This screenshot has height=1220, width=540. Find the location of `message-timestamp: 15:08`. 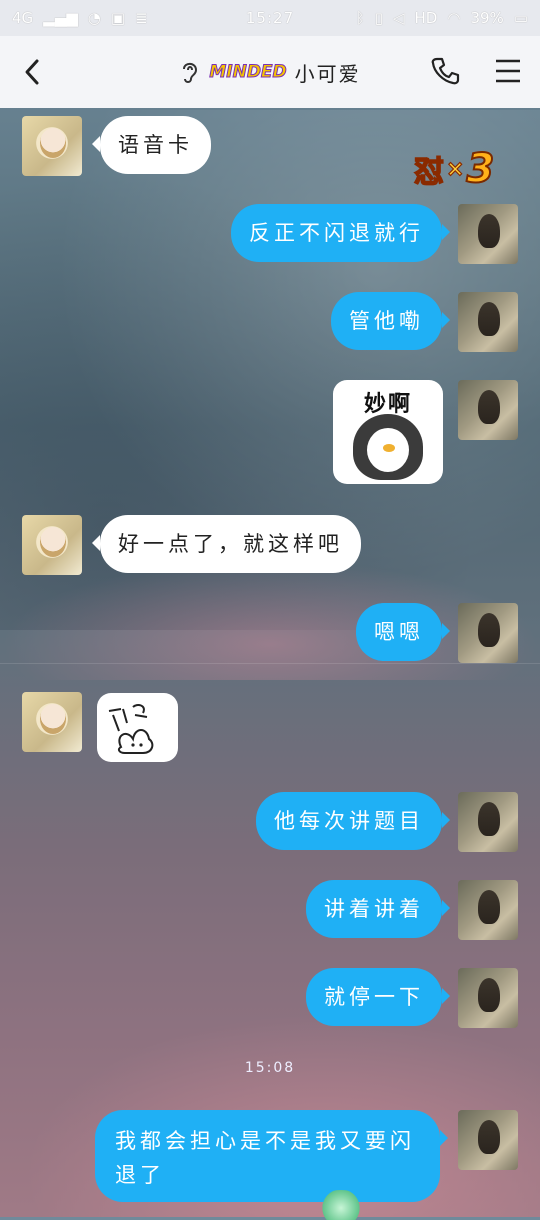

message-timestamp: 15:08 is located at coordinates (270, 1068).